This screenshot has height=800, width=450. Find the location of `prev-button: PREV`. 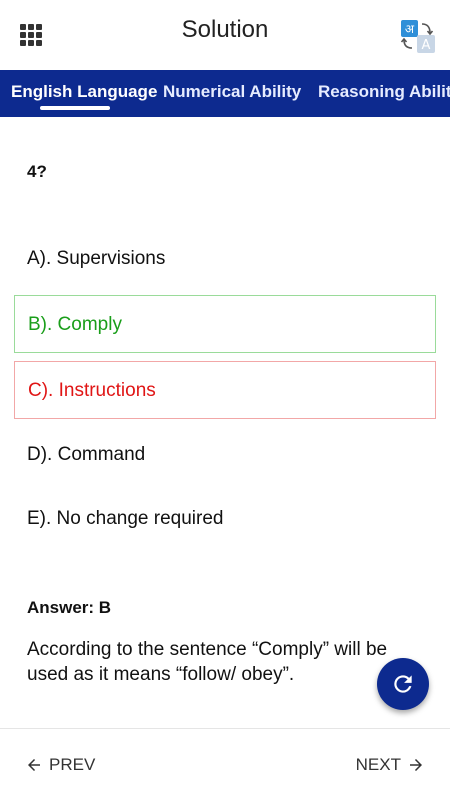

prev-button: PREV is located at coordinates (60, 765).